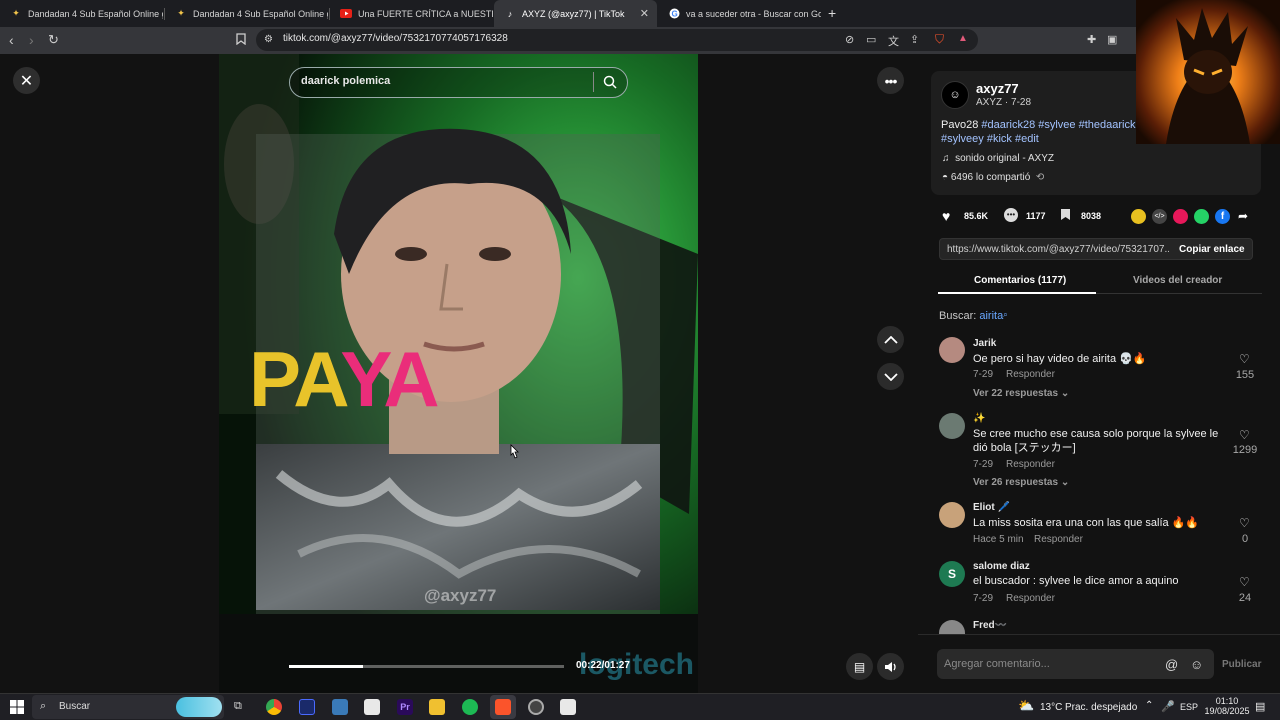  Describe the element at coordinates (990, 139) in the screenshot. I see `hashtags: #sylveey #kick #edit` at that location.